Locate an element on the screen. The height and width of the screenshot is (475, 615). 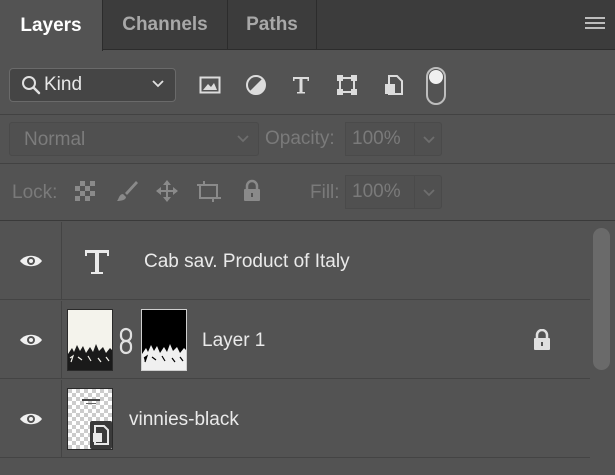
text-layer-icon is located at coordinates (97, 264).